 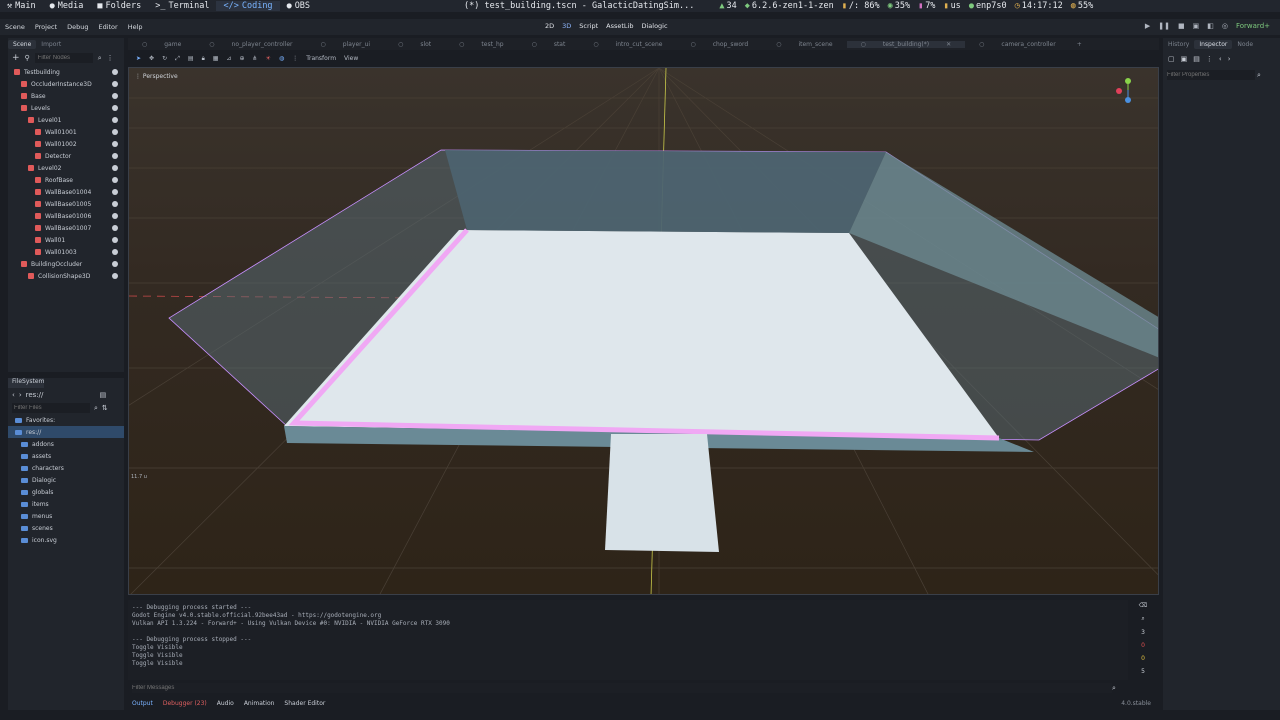 I want to click on link-icon: ⚲, so click(x=27, y=58).